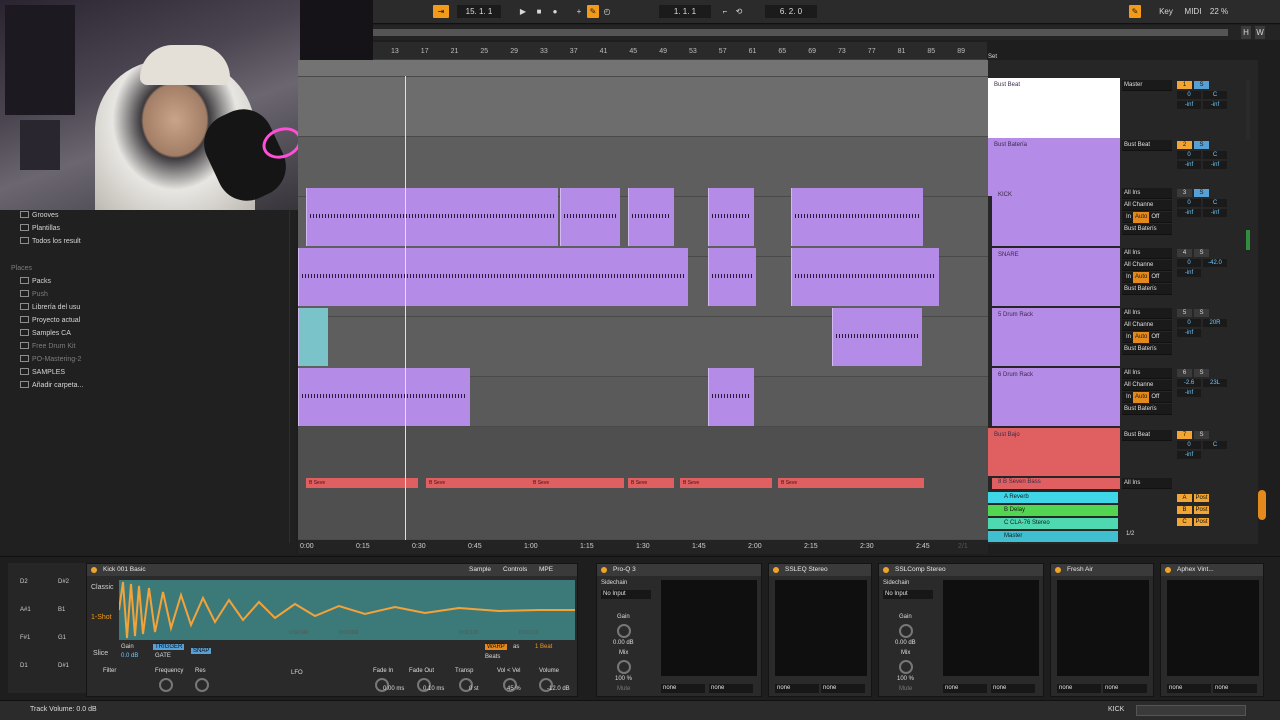 The width and height of the screenshot is (1280, 720). Describe the element at coordinates (24, 582) in the screenshot. I see `pad: D2` at that location.